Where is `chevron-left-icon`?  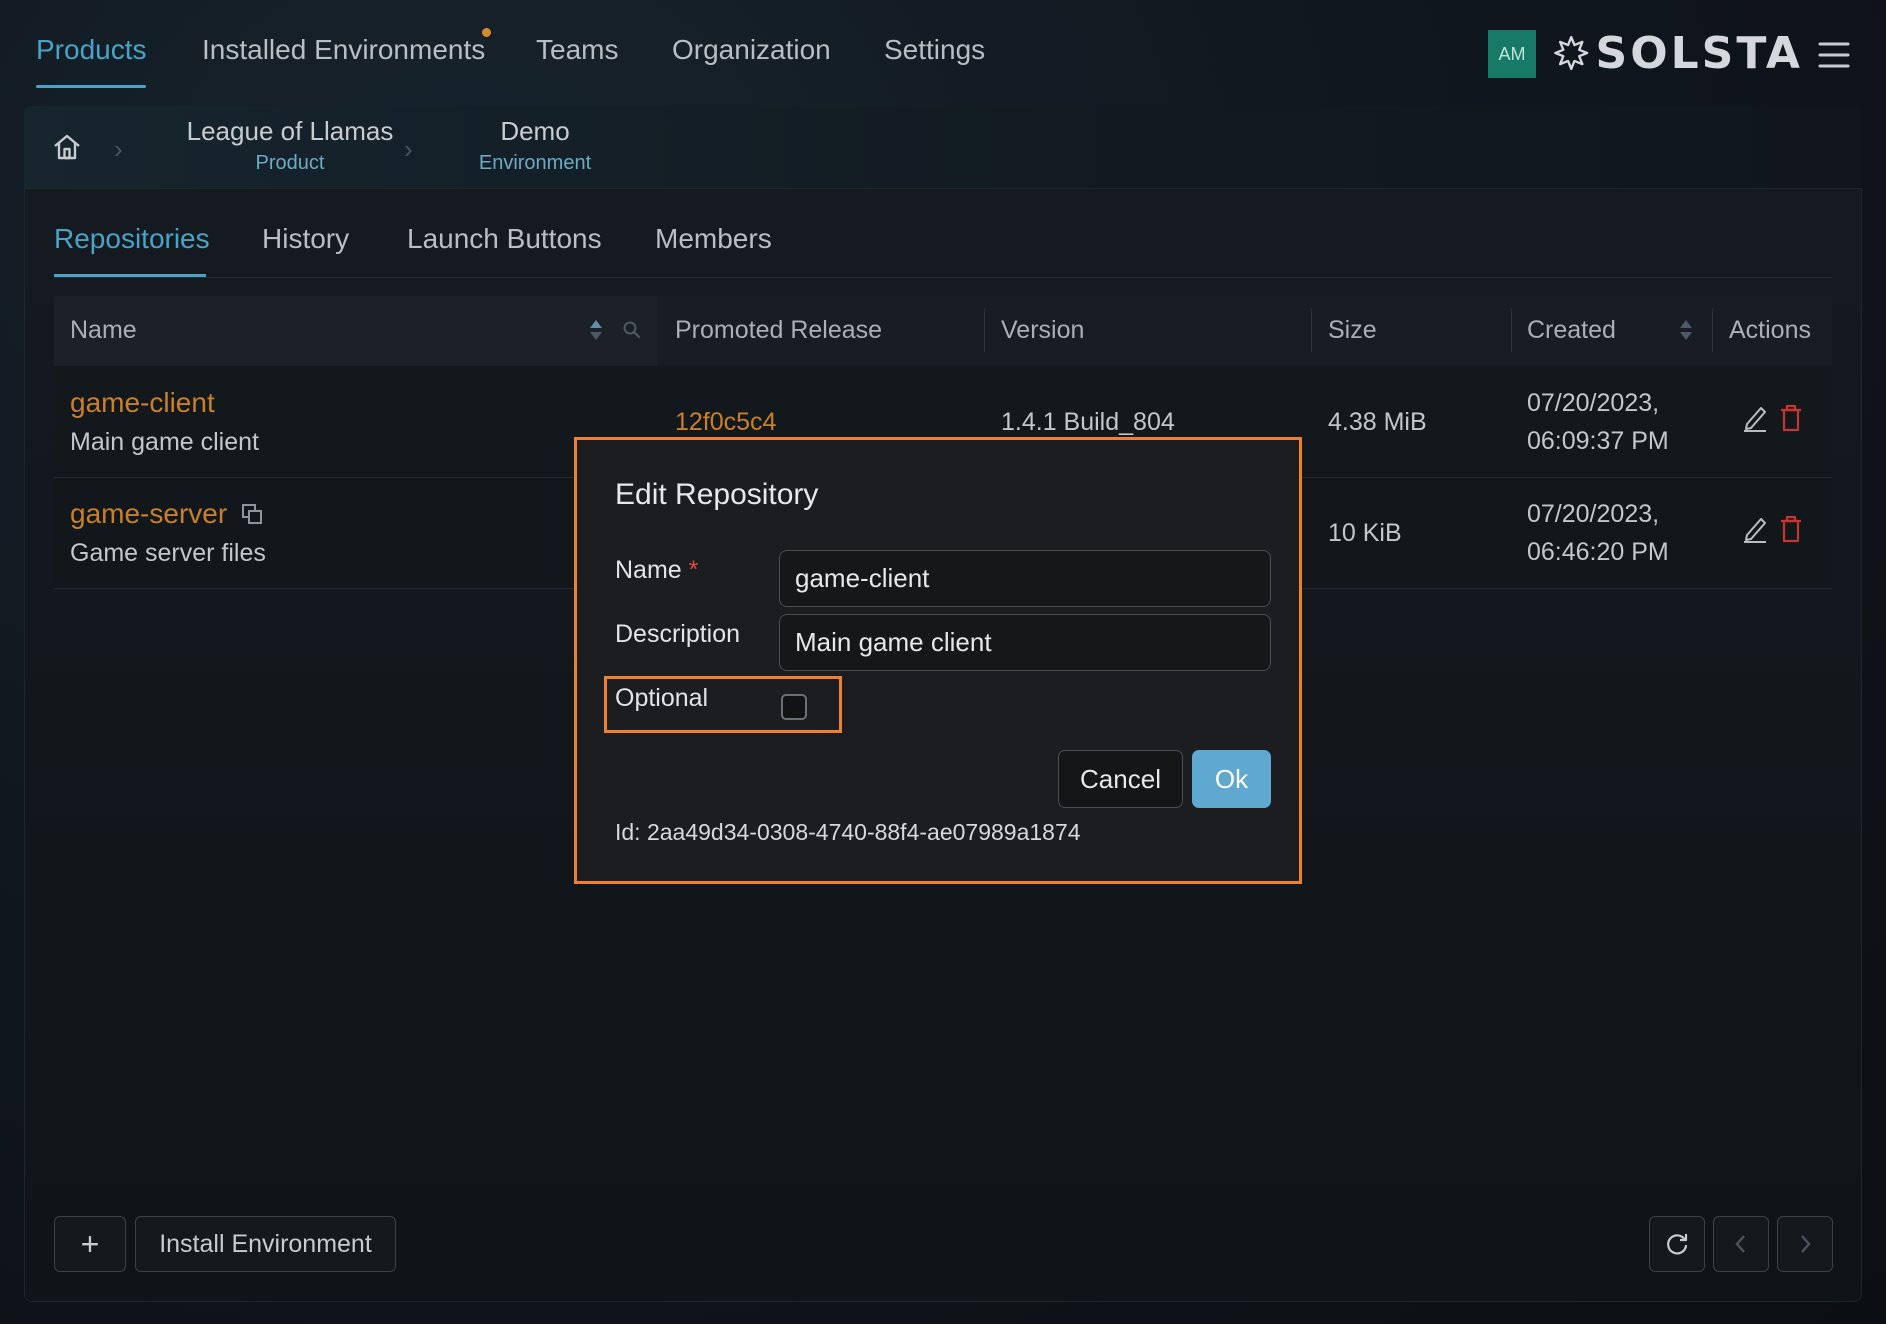 chevron-left-icon is located at coordinates (1740, 1244).